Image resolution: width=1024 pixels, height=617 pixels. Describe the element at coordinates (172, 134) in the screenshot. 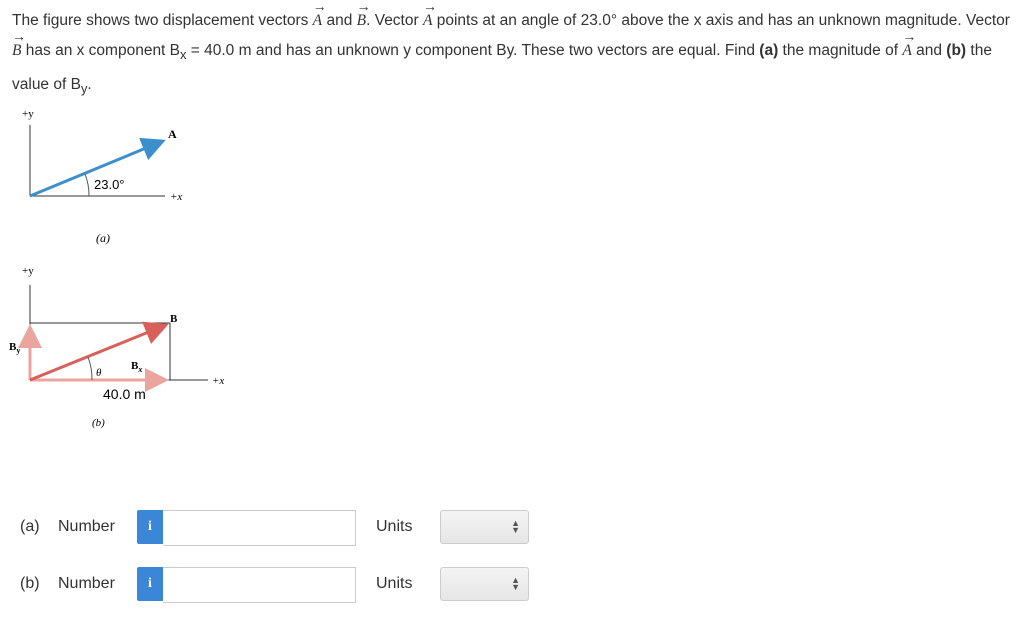

I see `vector-a-label: A` at that location.